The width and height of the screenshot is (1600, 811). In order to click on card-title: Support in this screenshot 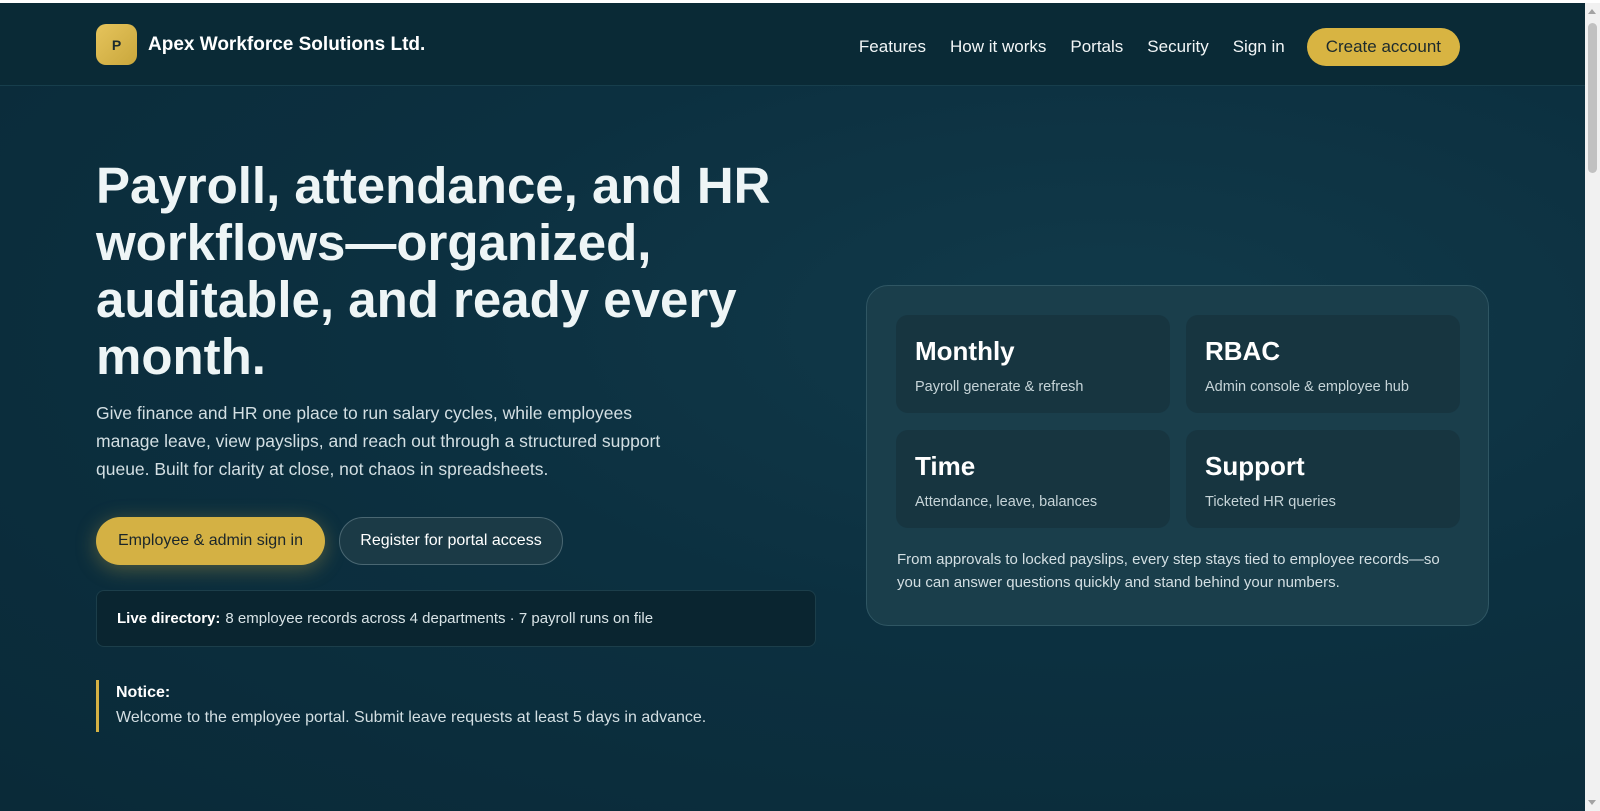, I will do `click(1255, 466)`.